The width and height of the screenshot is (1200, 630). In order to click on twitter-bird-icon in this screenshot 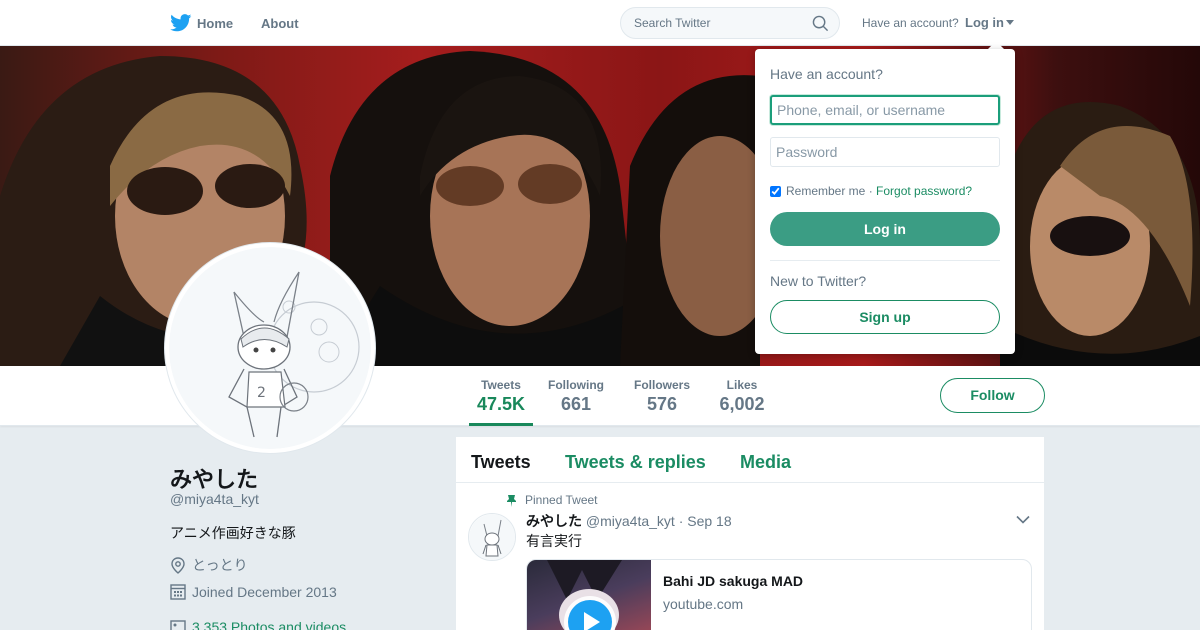, I will do `click(181, 23)`.